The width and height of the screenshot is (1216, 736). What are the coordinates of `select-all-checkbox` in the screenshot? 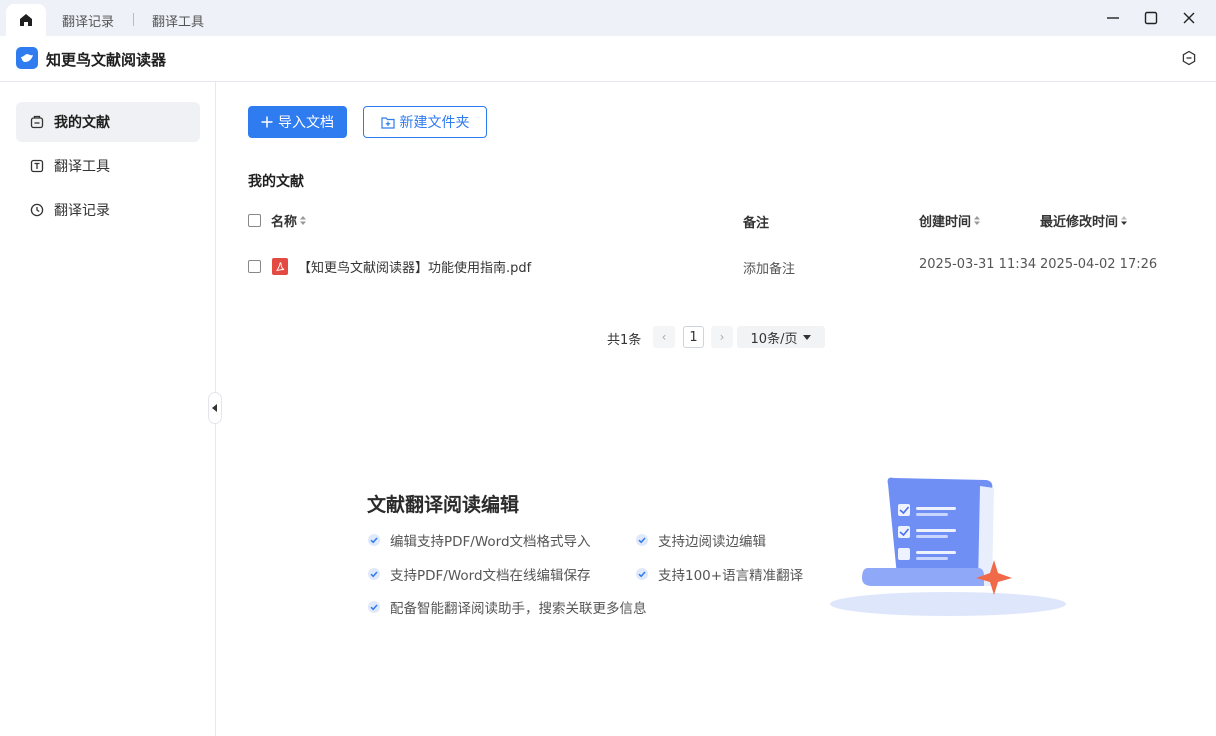 It's located at (254, 220).